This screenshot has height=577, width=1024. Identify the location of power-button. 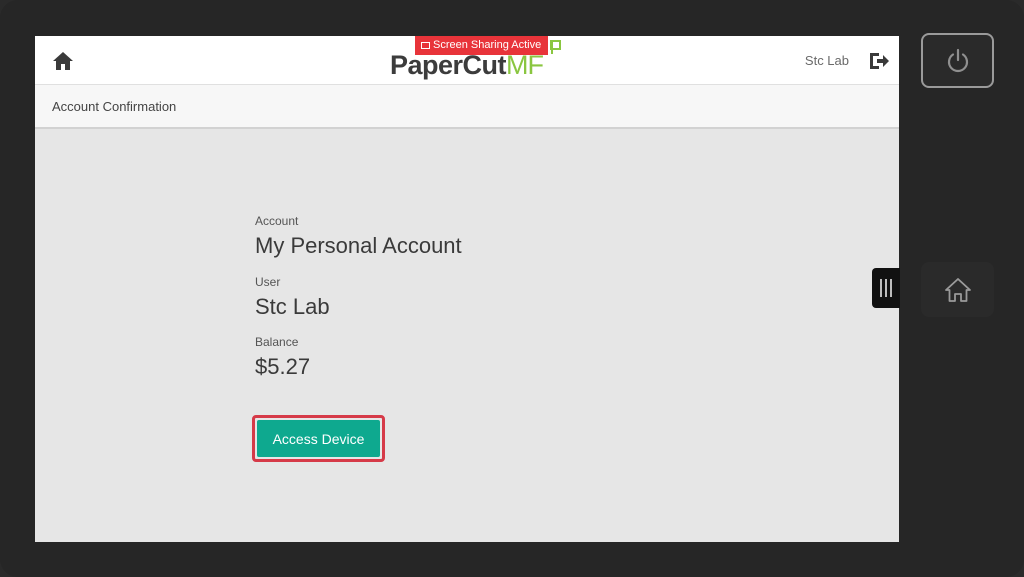
(957, 60).